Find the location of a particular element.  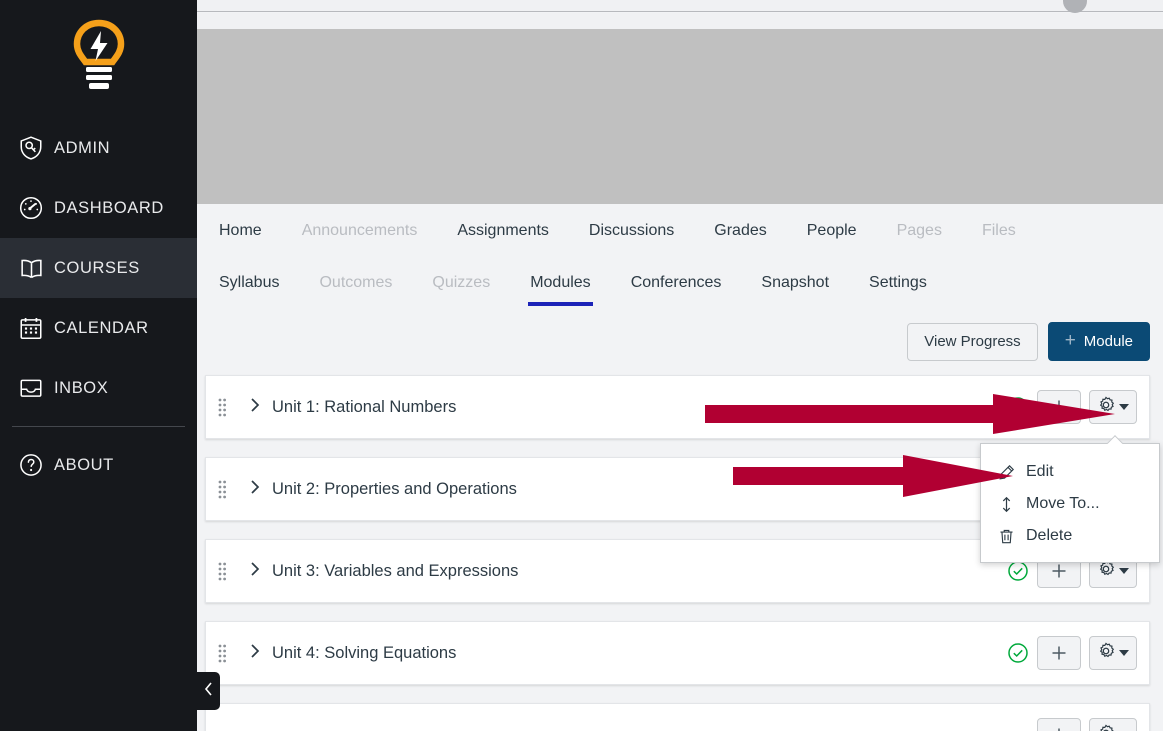

tab-people: People is located at coordinates (843, 238).